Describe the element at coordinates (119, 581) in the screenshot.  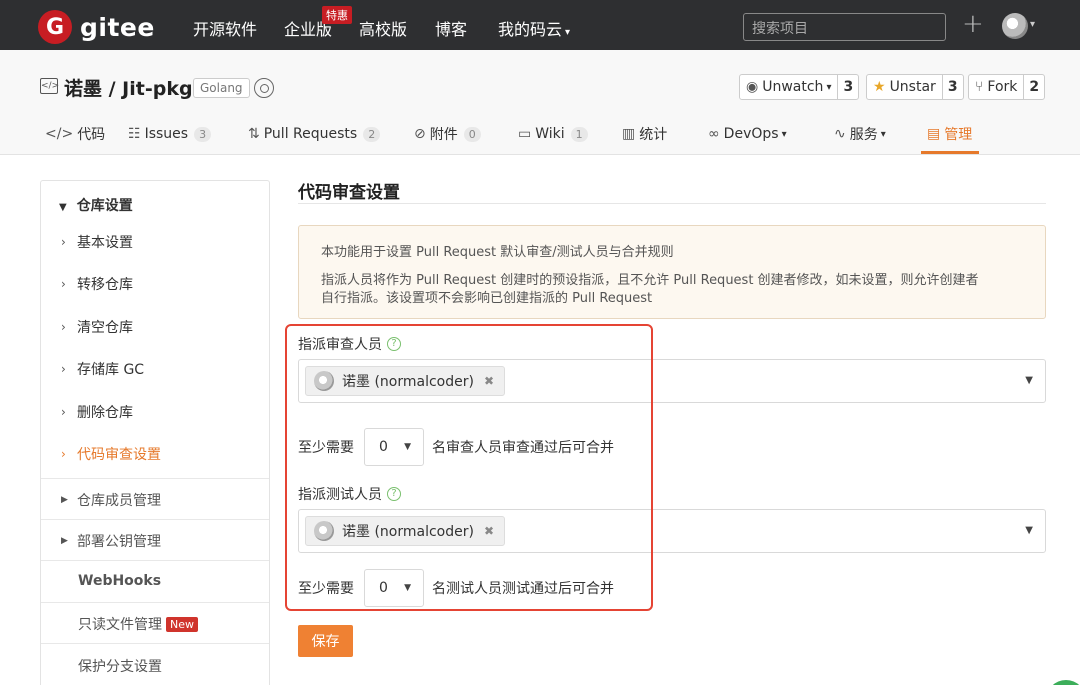
I see `sidebar-item-webhooks: WebHooks` at that location.